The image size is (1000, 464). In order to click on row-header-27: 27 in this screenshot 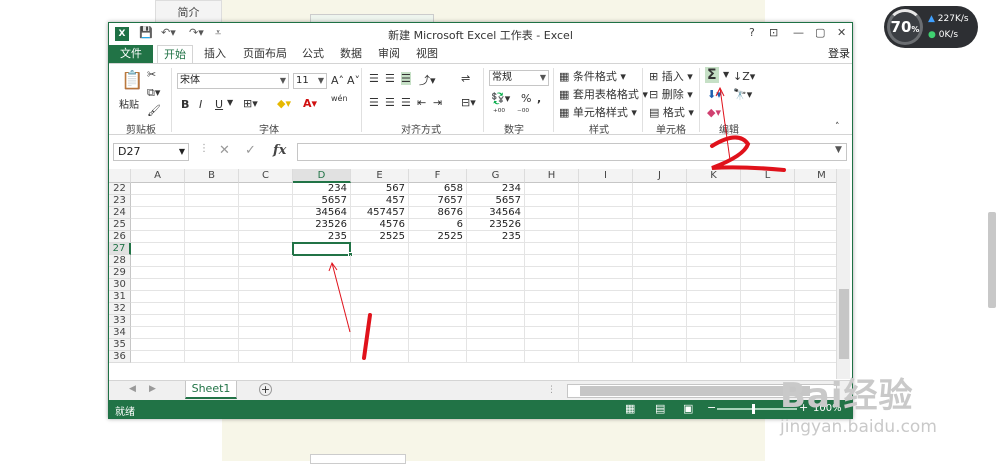, I will do `click(120, 249)`.